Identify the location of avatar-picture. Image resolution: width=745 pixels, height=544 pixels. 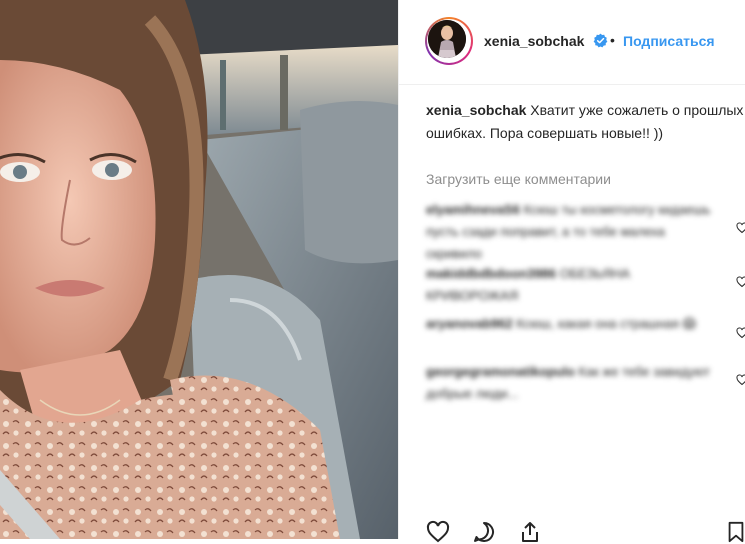
(447, 39).